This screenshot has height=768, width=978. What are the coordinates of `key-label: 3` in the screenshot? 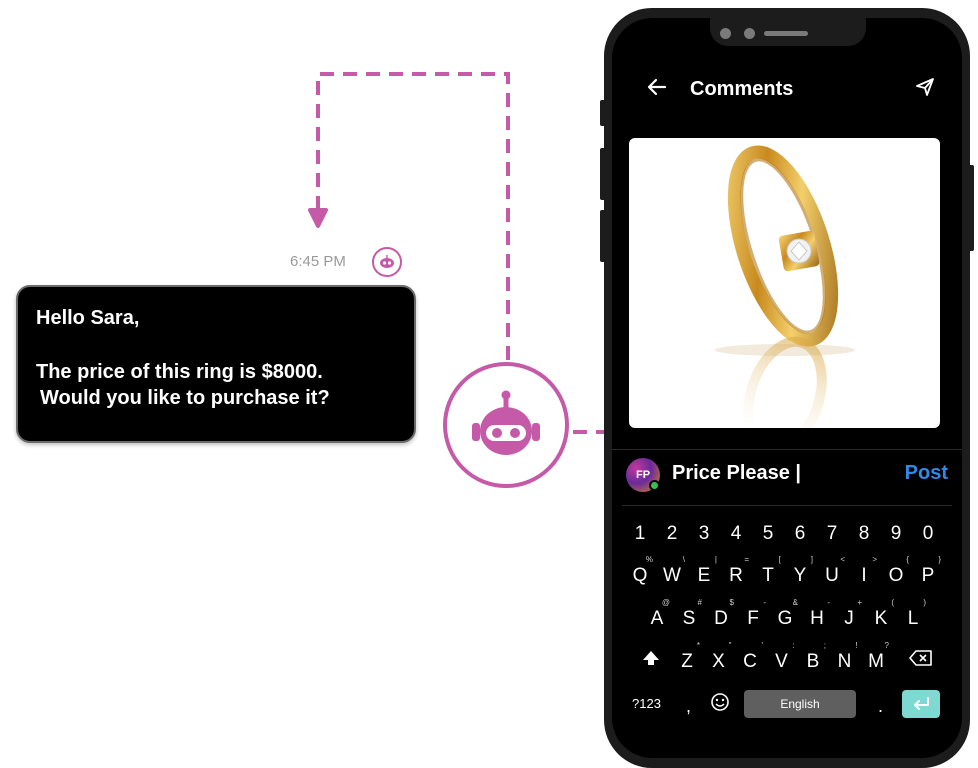 It's located at (704, 533).